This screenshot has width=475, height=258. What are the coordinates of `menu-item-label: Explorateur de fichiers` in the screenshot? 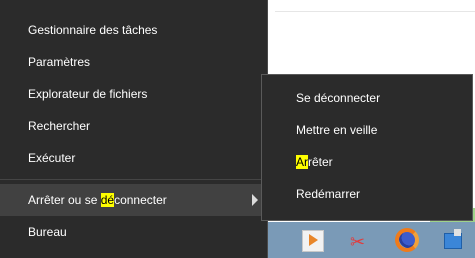 It's located at (88, 94).